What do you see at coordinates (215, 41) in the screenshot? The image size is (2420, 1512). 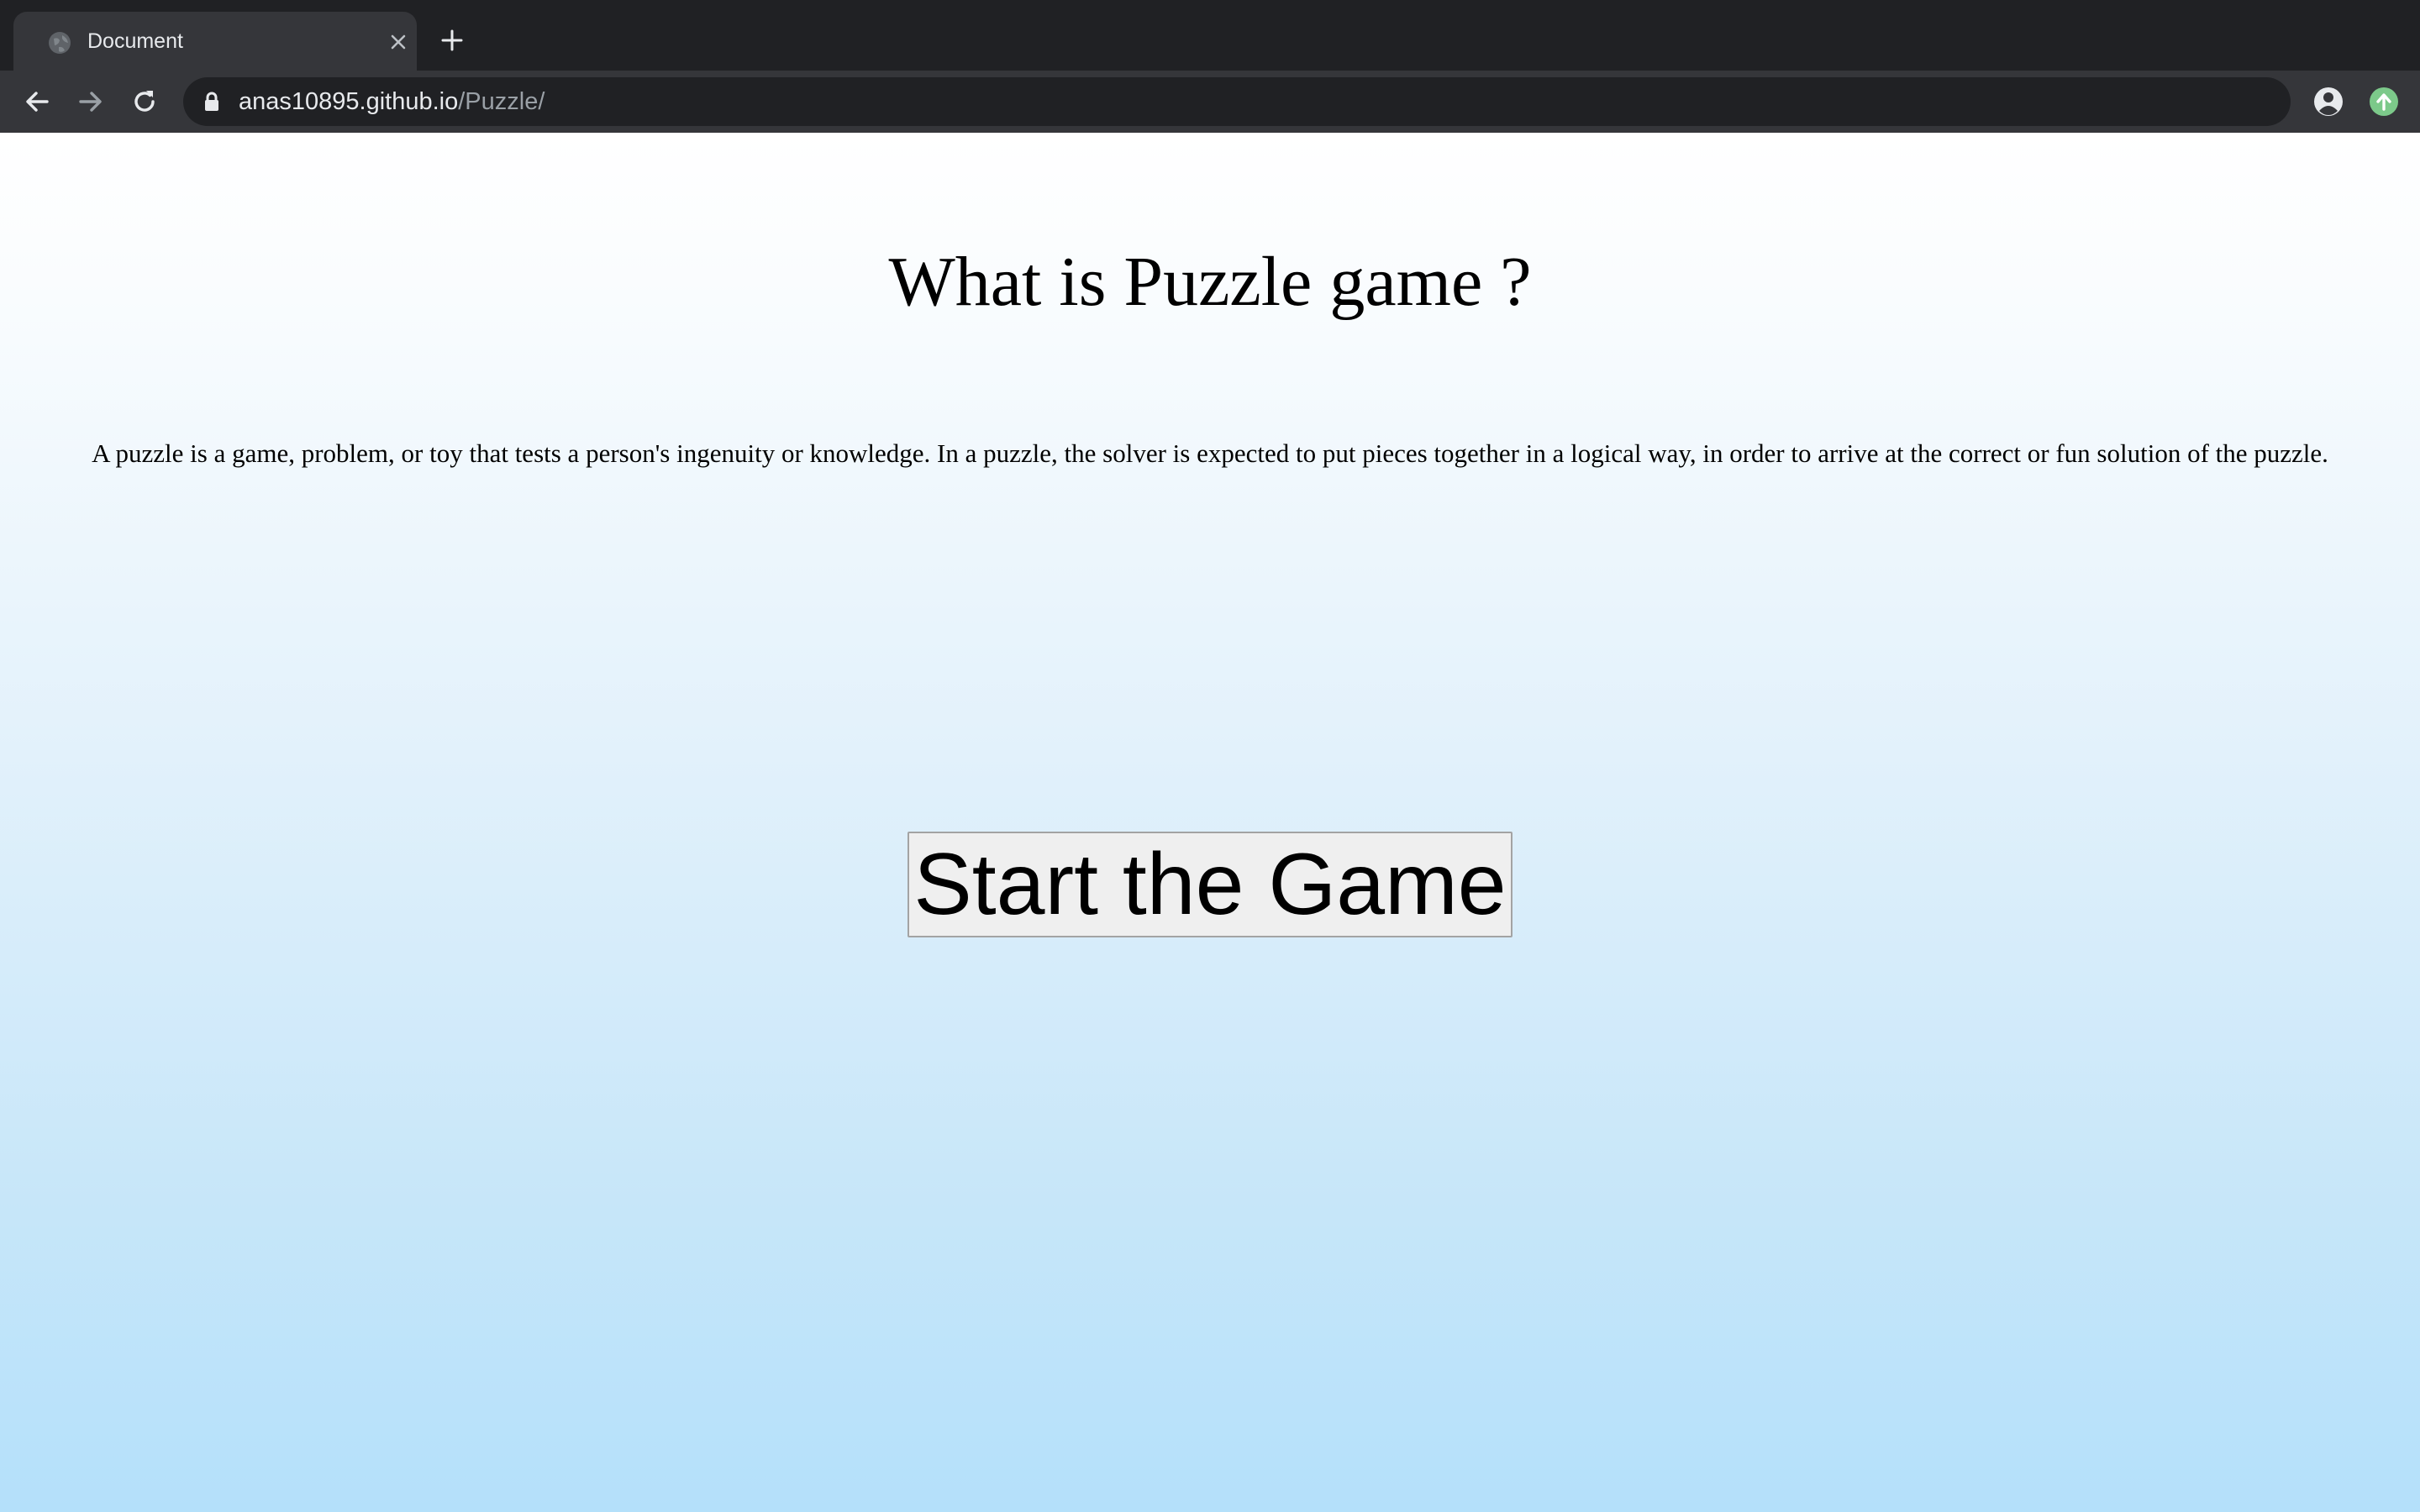 I see `browser-tab: Document` at bounding box center [215, 41].